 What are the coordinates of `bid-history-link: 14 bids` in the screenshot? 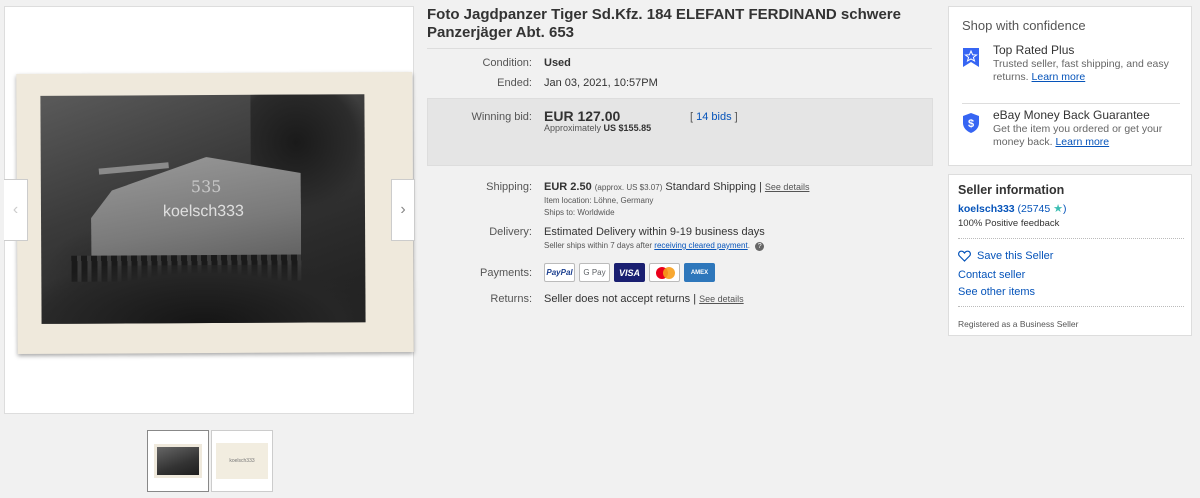 It's located at (713, 117).